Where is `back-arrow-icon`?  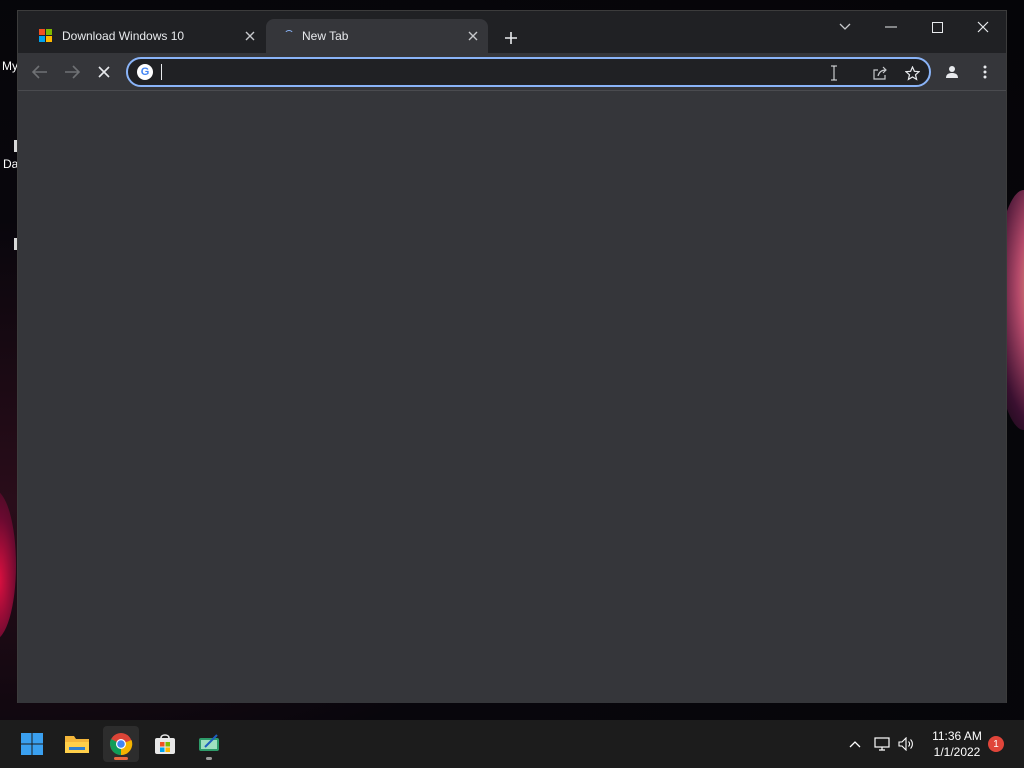
back-arrow-icon is located at coordinates (39, 72).